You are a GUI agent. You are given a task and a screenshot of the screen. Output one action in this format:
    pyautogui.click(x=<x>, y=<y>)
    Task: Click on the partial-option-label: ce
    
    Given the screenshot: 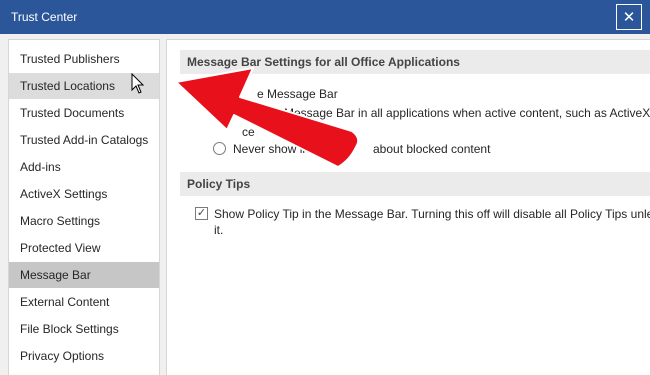 What is the action you would take?
    pyautogui.click(x=248, y=132)
    